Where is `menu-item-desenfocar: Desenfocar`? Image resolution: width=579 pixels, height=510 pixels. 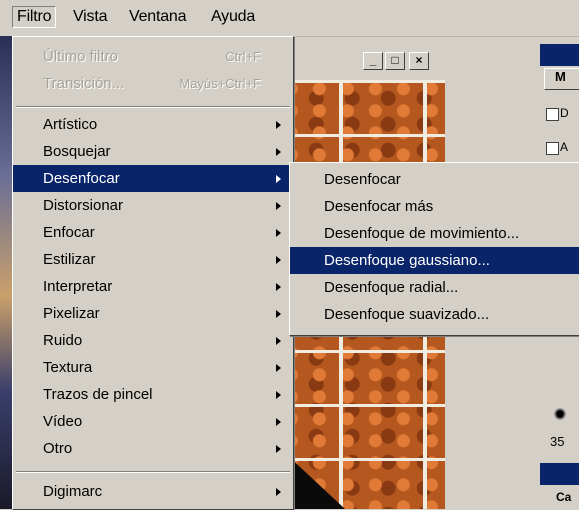 menu-item-desenfocar: Desenfocar is located at coordinates (153, 178).